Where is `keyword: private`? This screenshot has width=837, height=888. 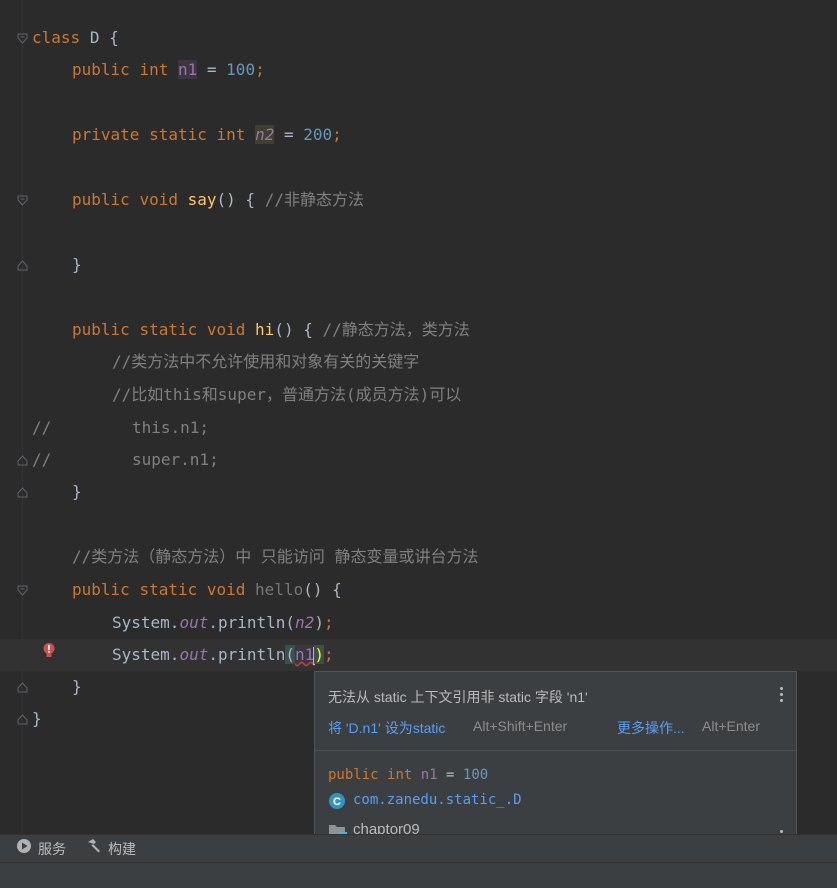 keyword: private is located at coordinates (106, 134).